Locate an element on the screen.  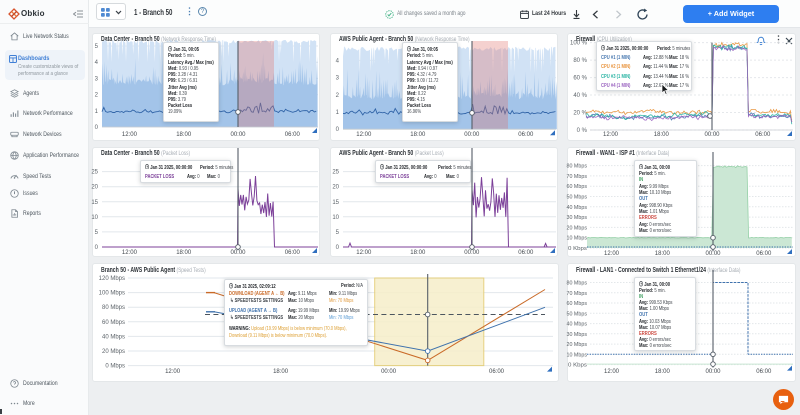
svg-text: 0 % is located at coordinates (582, 131).